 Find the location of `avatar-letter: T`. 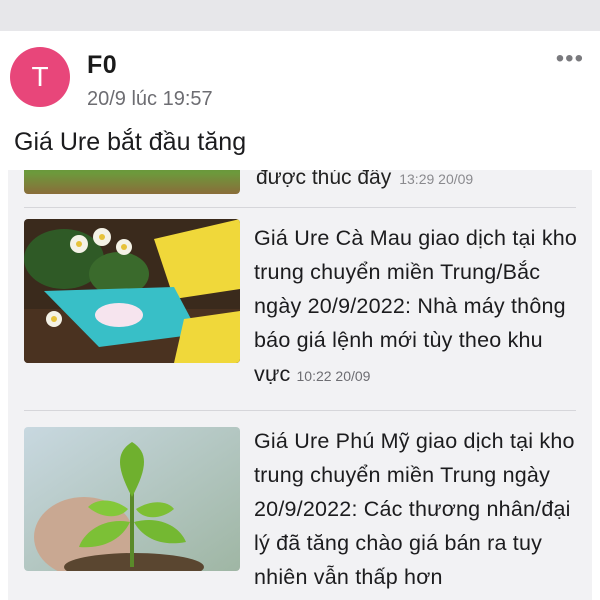

avatar-letter: T is located at coordinates (40, 76).